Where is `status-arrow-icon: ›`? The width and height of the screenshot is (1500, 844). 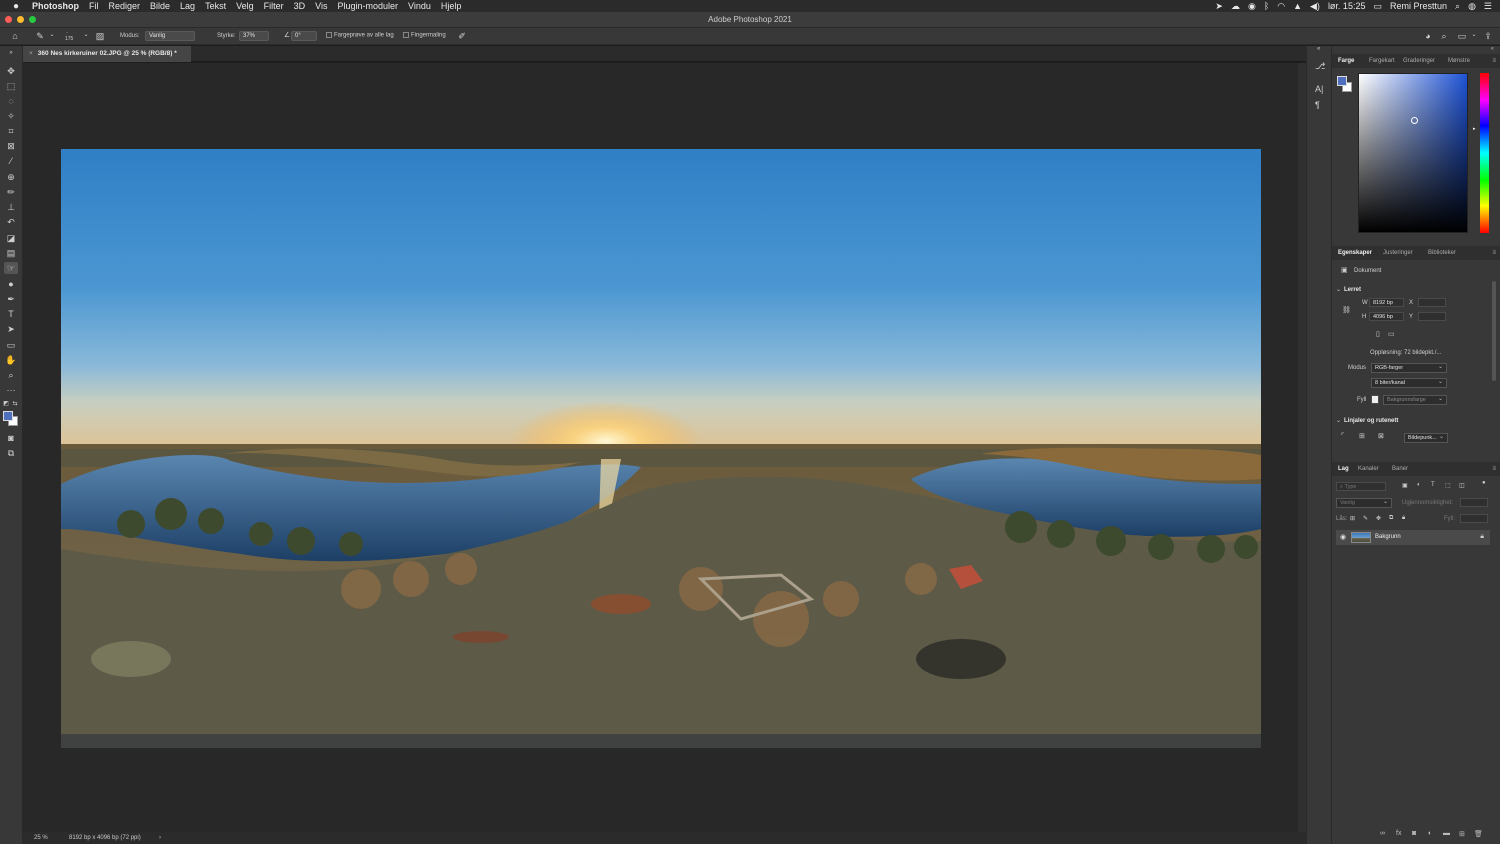
status-arrow-icon: › is located at coordinates (160, 838).